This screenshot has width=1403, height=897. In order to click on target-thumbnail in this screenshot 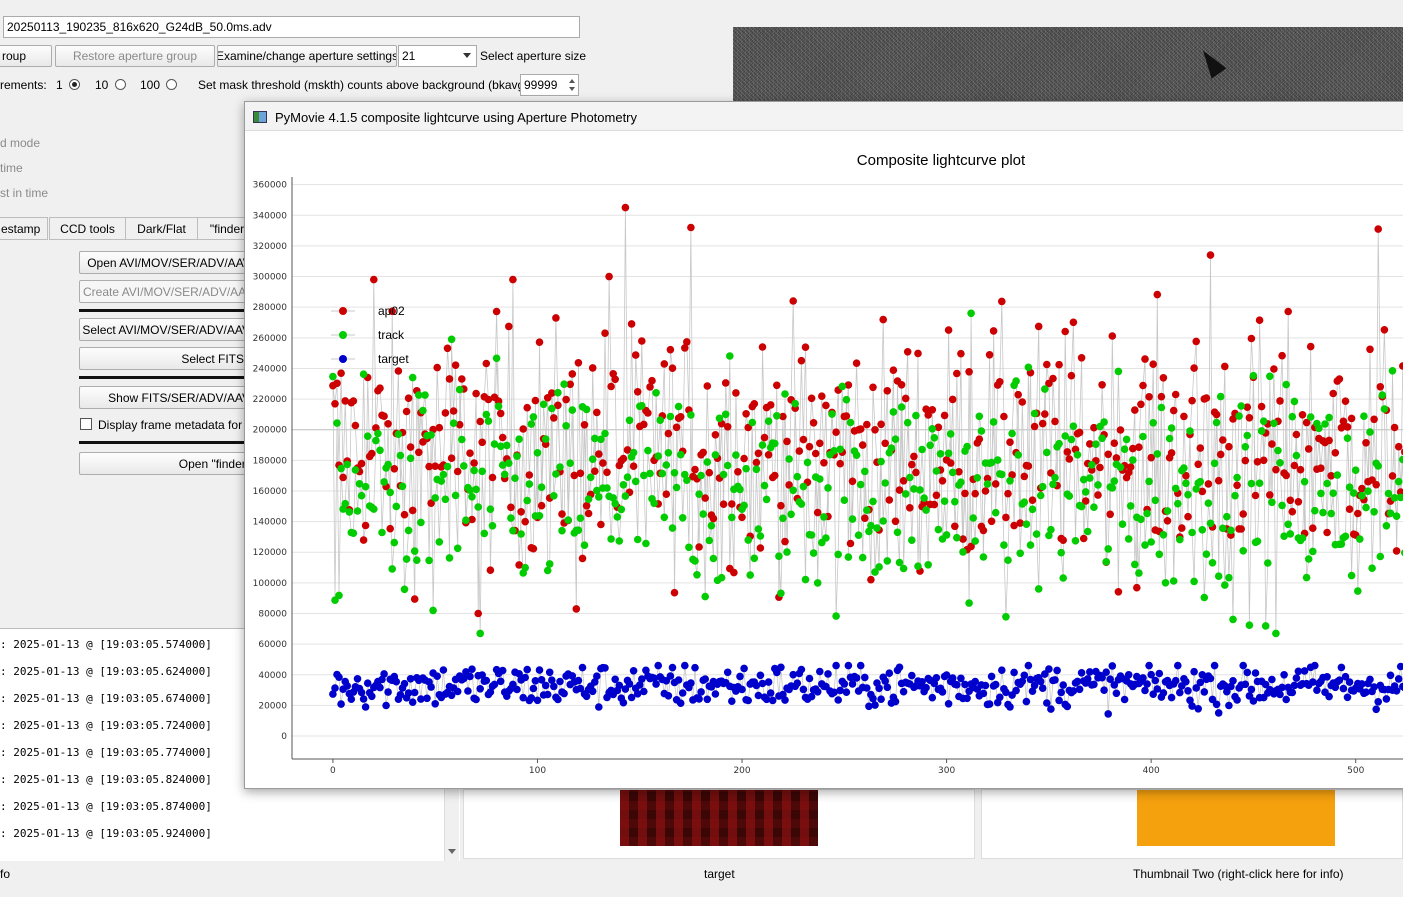, I will do `click(719, 818)`.